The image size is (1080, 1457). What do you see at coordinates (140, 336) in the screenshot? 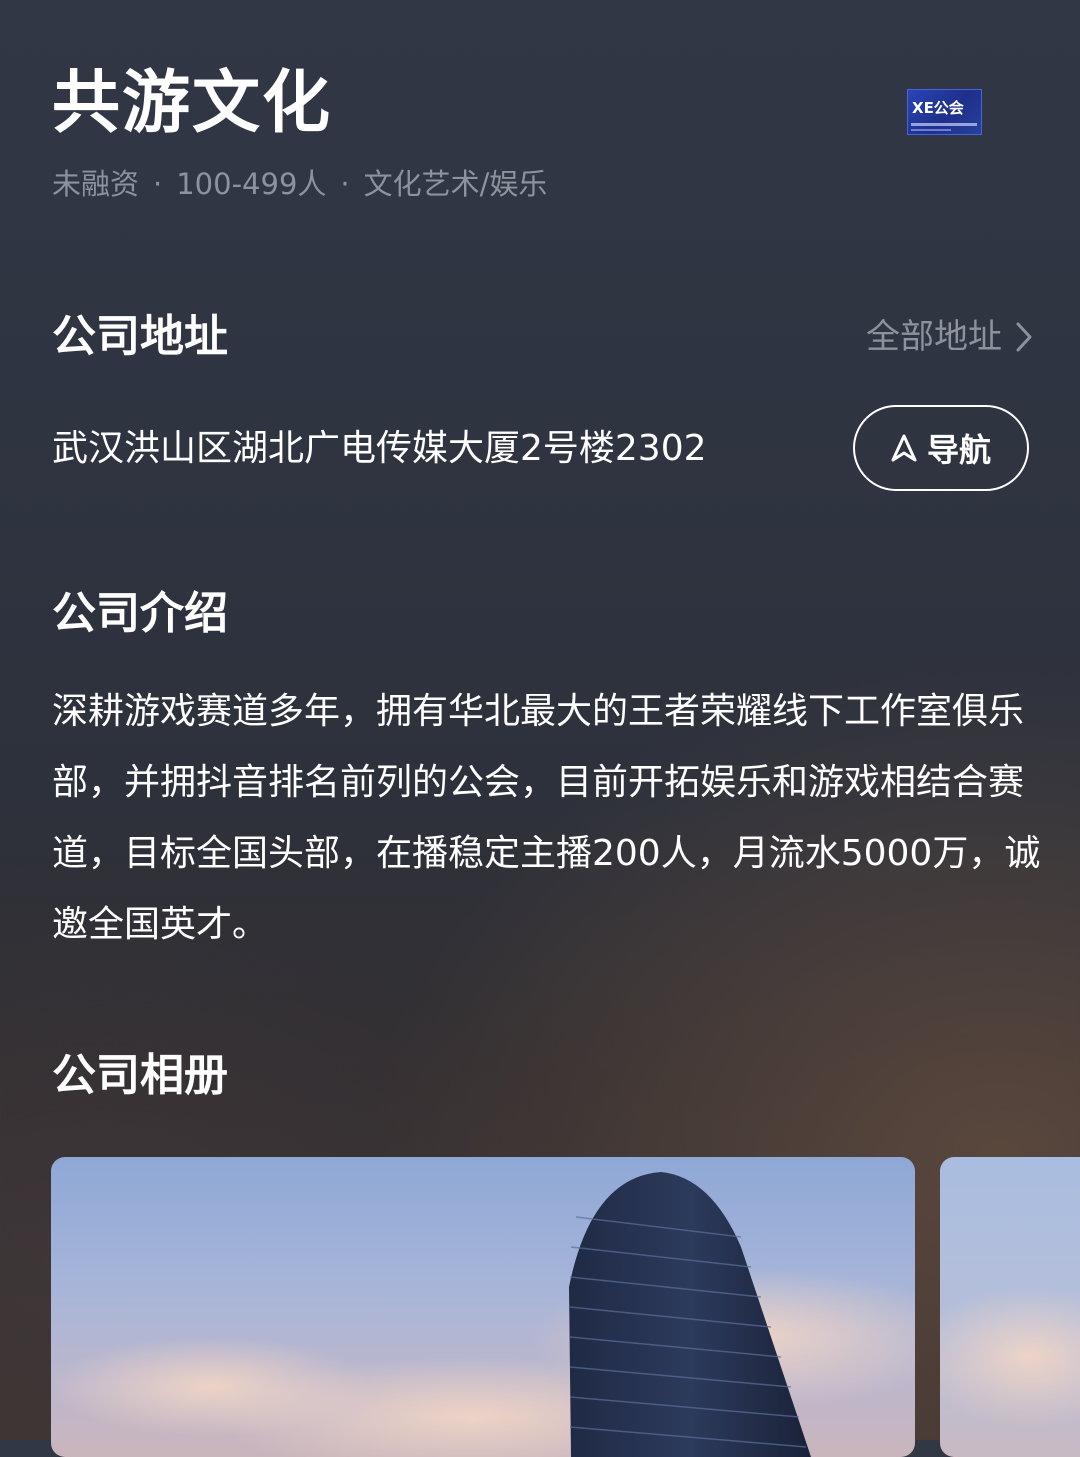
I see `address-section-title: 公司地址` at bounding box center [140, 336].